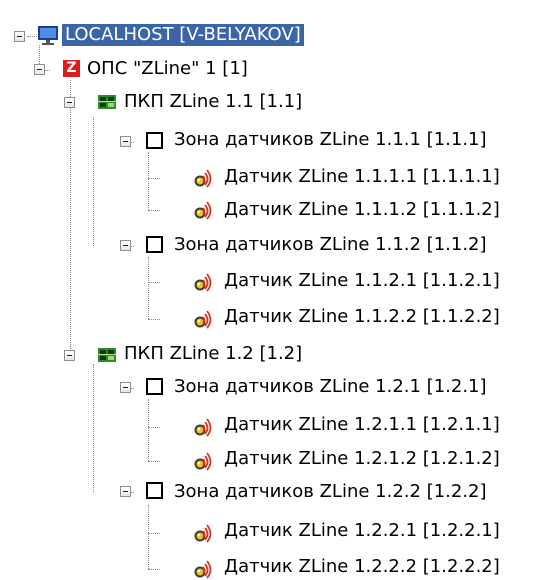  Describe the element at coordinates (213, 102) in the screenshot. I see `tree-item-pkp-1-1: ПКП ZLine 1.1 [1.1]` at that location.